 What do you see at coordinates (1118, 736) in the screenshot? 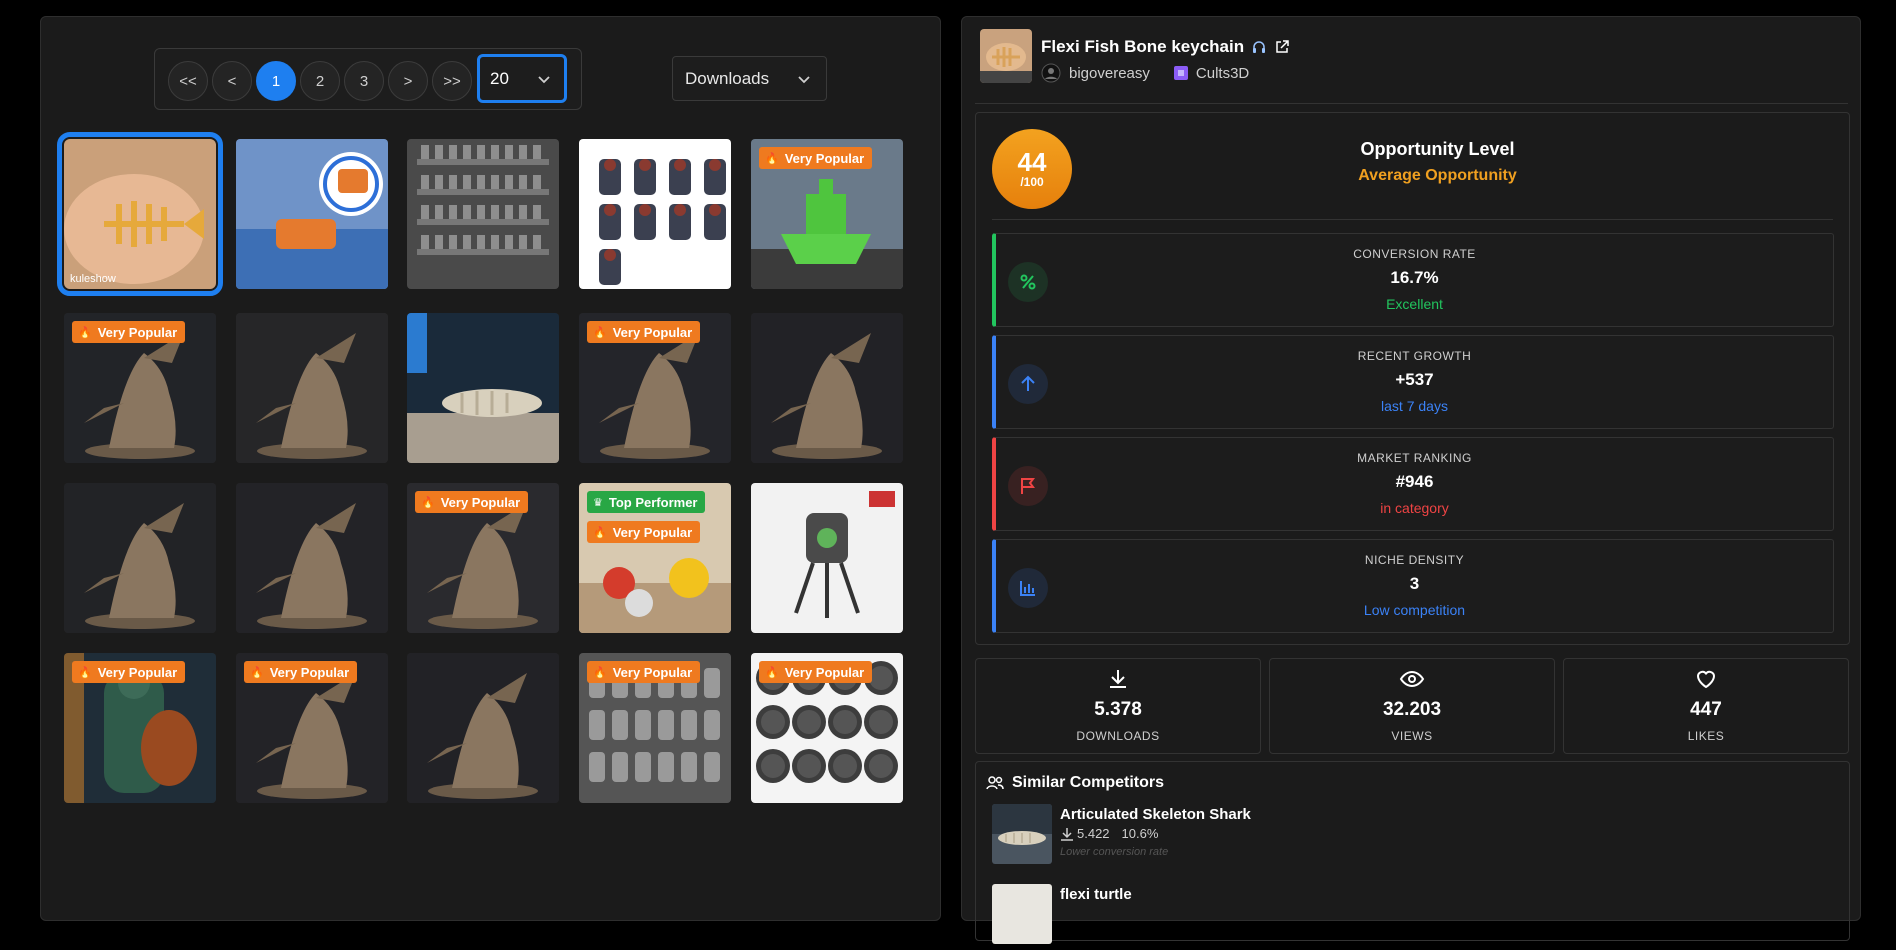
I see `stat-label: DOWNLOADS` at bounding box center [1118, 736].